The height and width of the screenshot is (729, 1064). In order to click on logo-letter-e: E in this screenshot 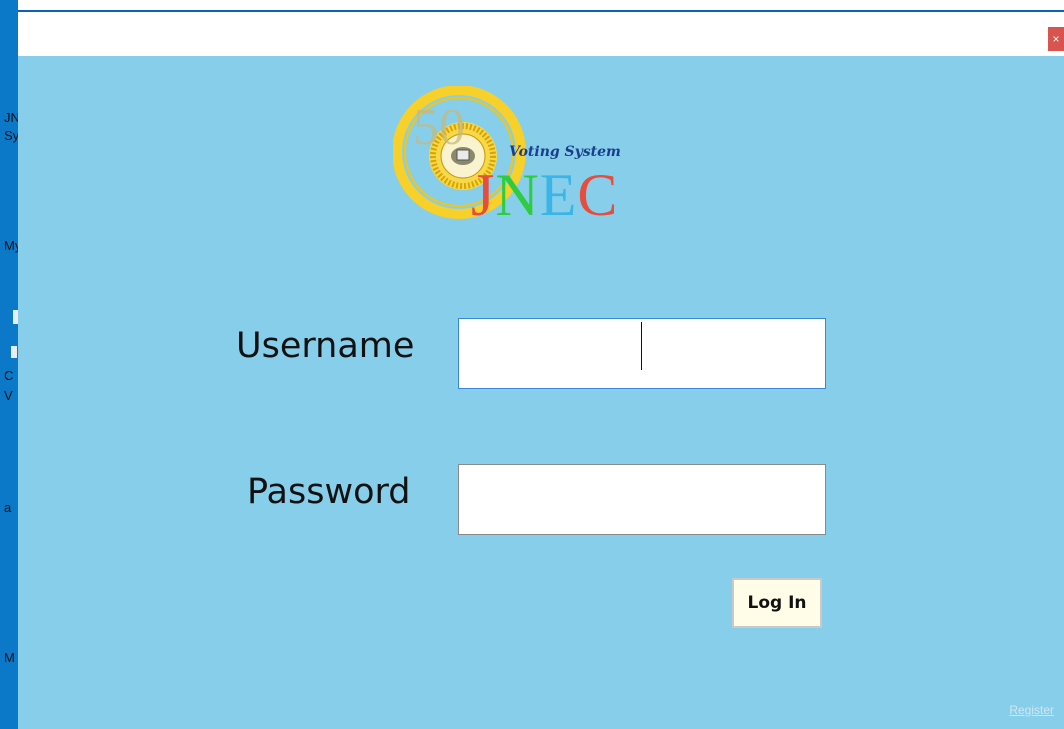, I will do `click(558, 195)`.